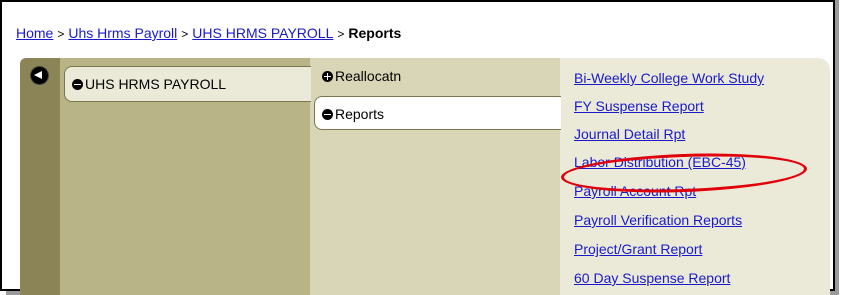 The image size is (841, 295). Describe the element at coordinates (635, 191) in the screenshot. I see `report-link-payroll-account-rpt: Payroll Account Rpt` at that location.